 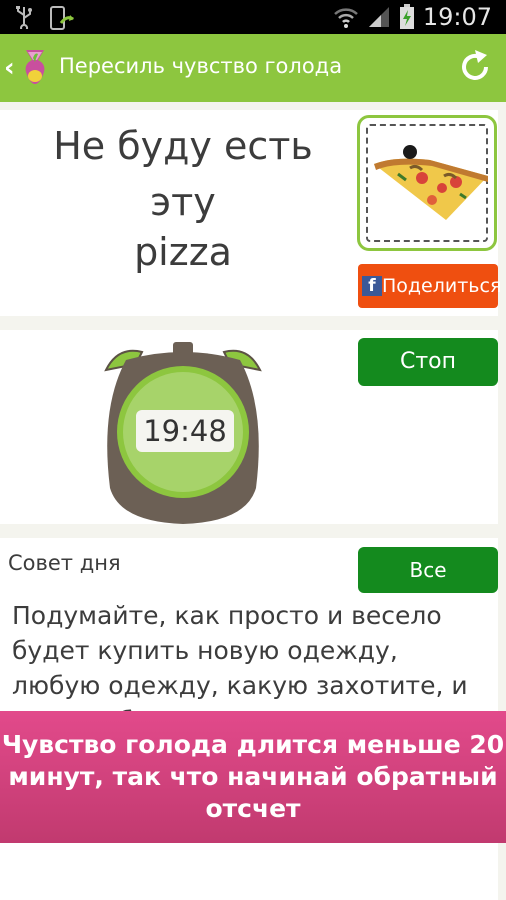 What do you see at coordinates (457, 17) in the screenshot?
I see `status-clock: 19:07` at bounding box center [457, 17].